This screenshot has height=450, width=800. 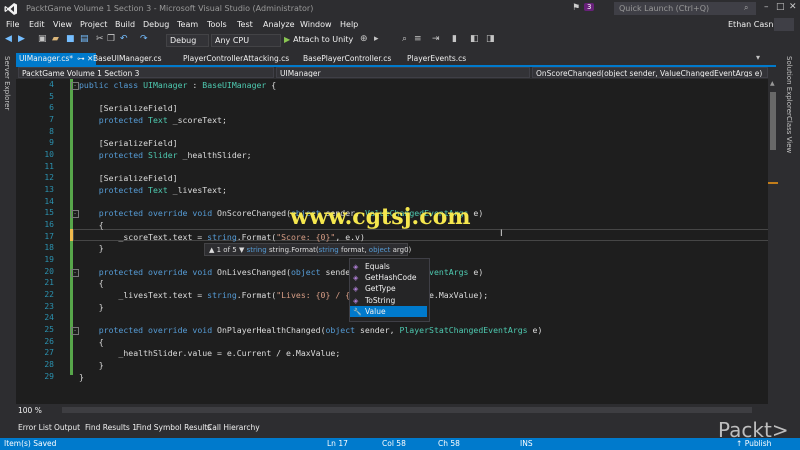 What do you see at coordinates (173, 427) in the screenshot?
I see `tab-find-symbol-results: Find Symbol Results` at bounding box center [173, 427].